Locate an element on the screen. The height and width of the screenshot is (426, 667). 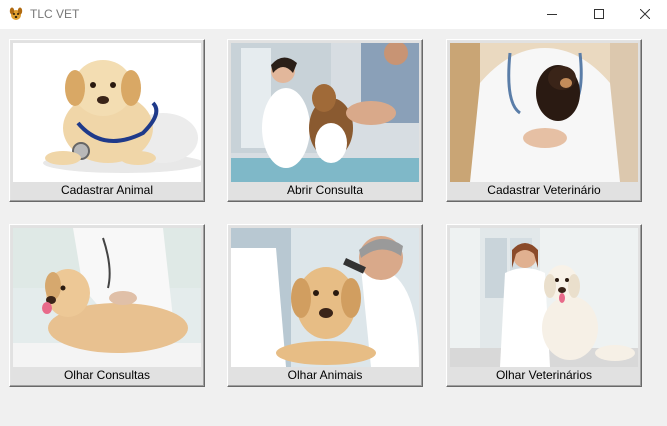
maximize-icon is located at coordinates (599, 14).